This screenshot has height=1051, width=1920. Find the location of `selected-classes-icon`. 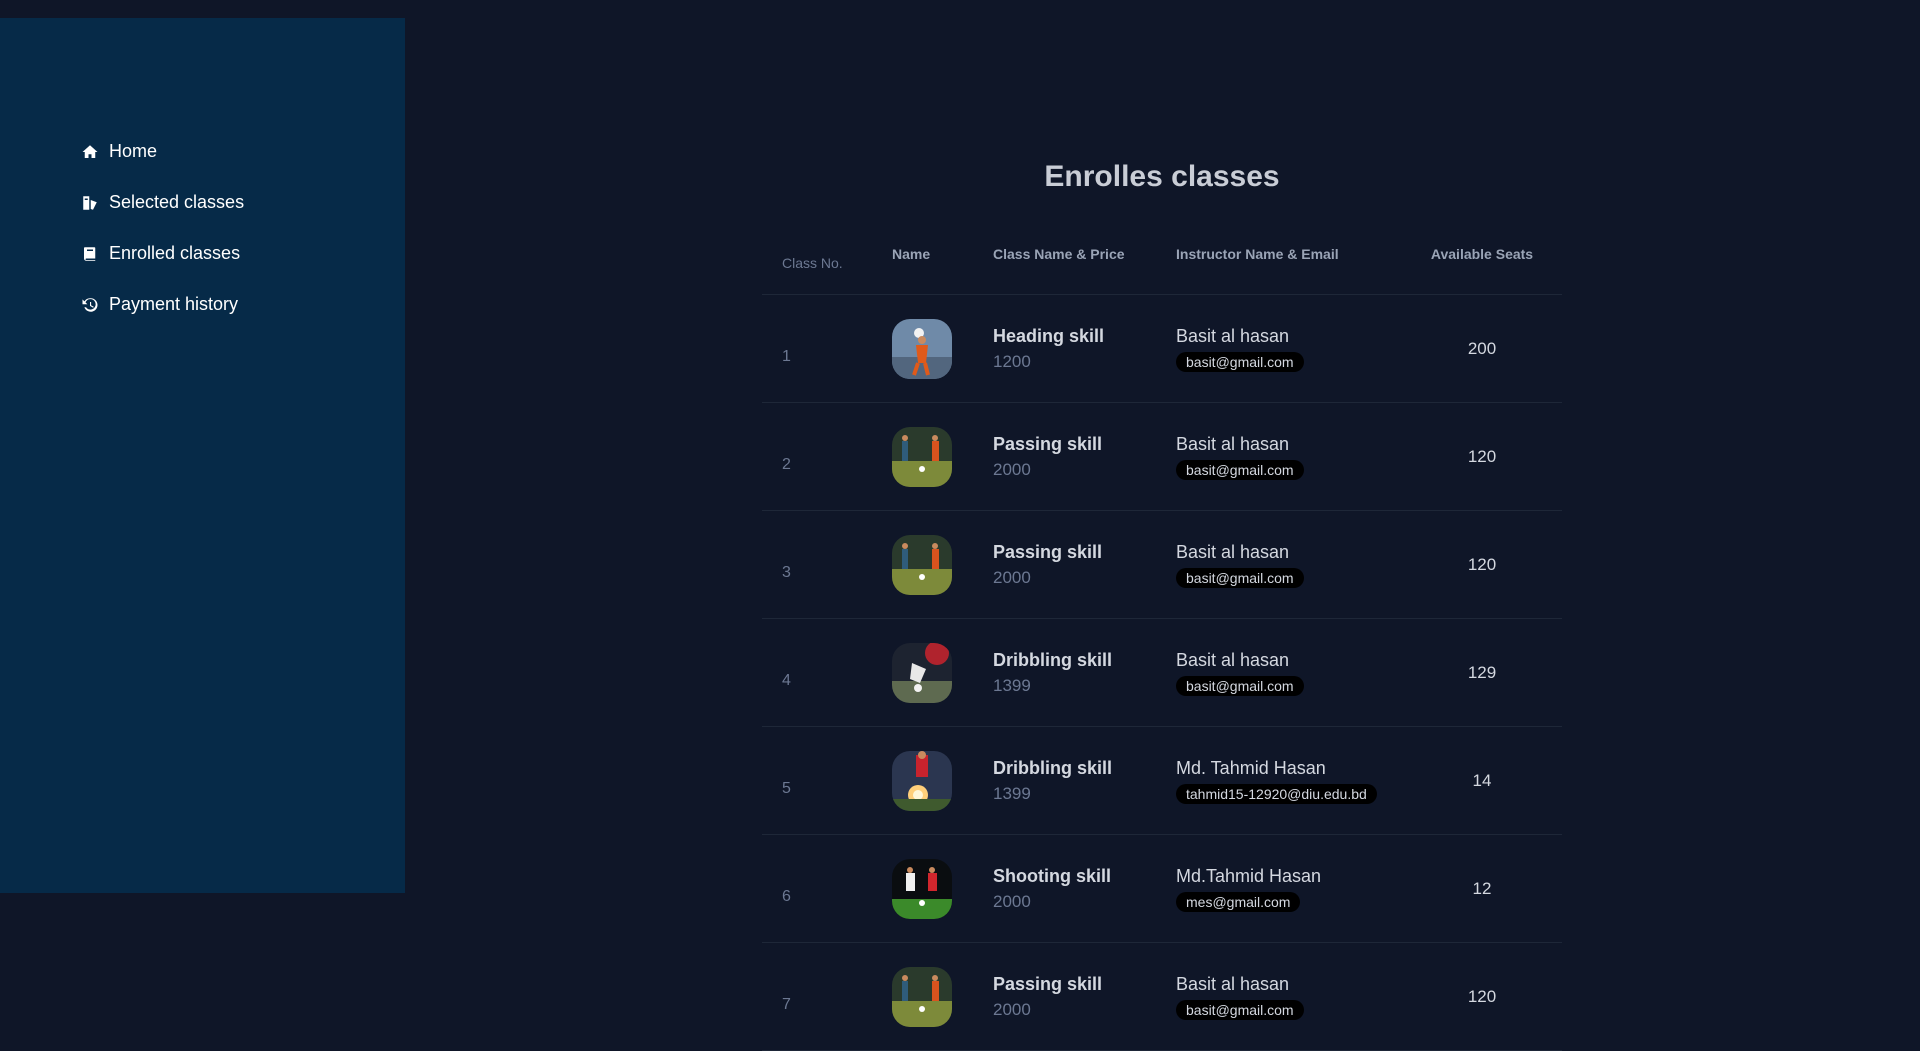

selected-classes-icon is located at coordinates (90, 203).